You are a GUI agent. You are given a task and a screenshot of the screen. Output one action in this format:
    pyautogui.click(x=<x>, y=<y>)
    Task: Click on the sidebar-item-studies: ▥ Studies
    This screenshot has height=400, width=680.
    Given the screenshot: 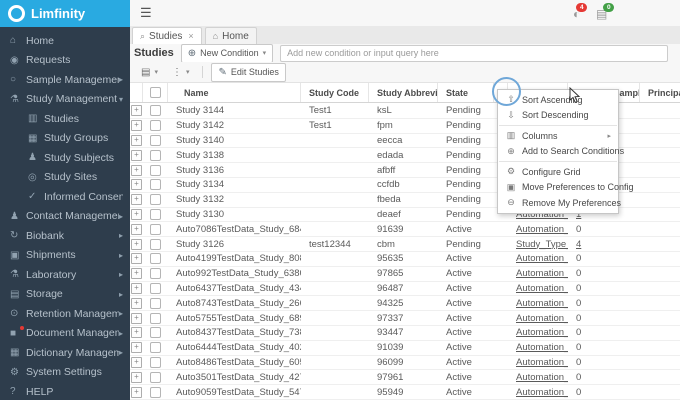 What is the action you would take?
    pyautogui.click(x=65, y=119)
    